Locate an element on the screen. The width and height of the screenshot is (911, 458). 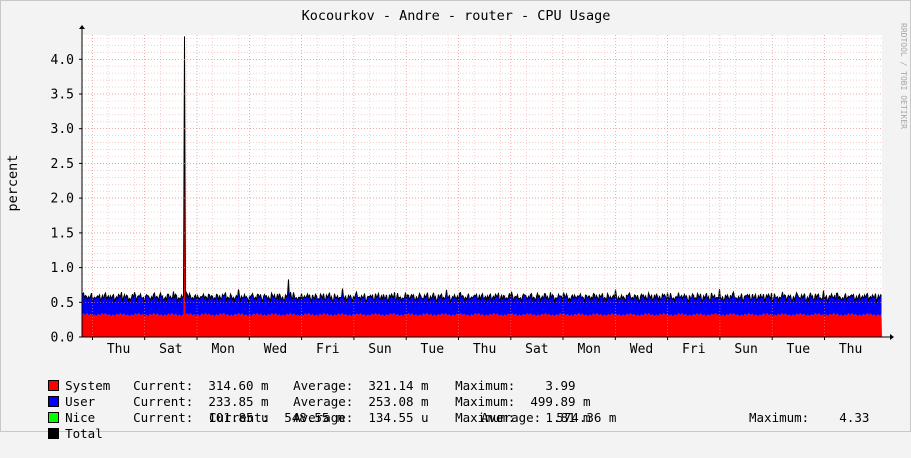
y-tick-label: 4.0 is located at coordinates (62, 60).